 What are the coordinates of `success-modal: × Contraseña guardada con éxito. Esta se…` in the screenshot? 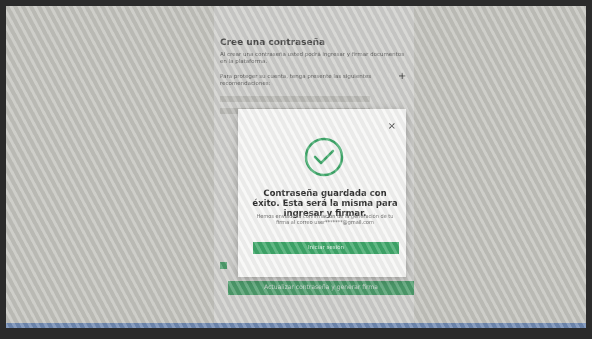 It's located at (322, 193).